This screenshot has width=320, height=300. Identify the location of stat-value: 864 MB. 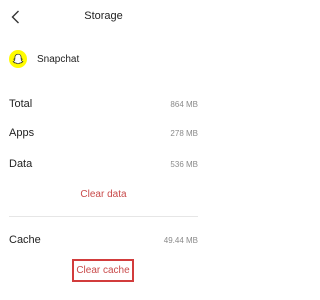
(184, 104).